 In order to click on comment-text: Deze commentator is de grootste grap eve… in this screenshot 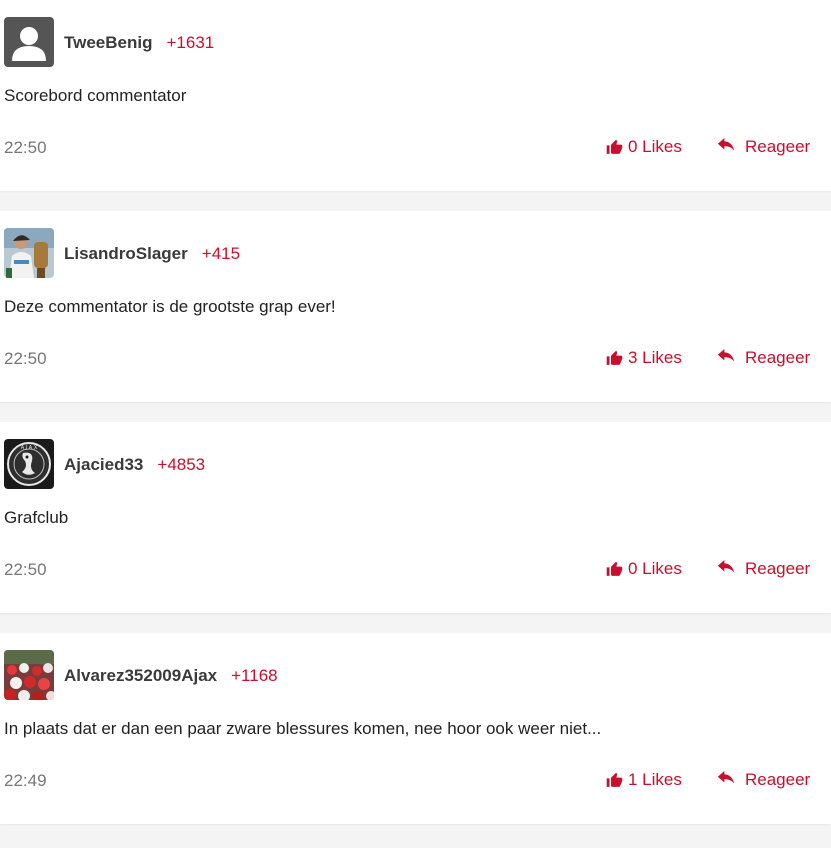, I will do `click(170, 306)`.